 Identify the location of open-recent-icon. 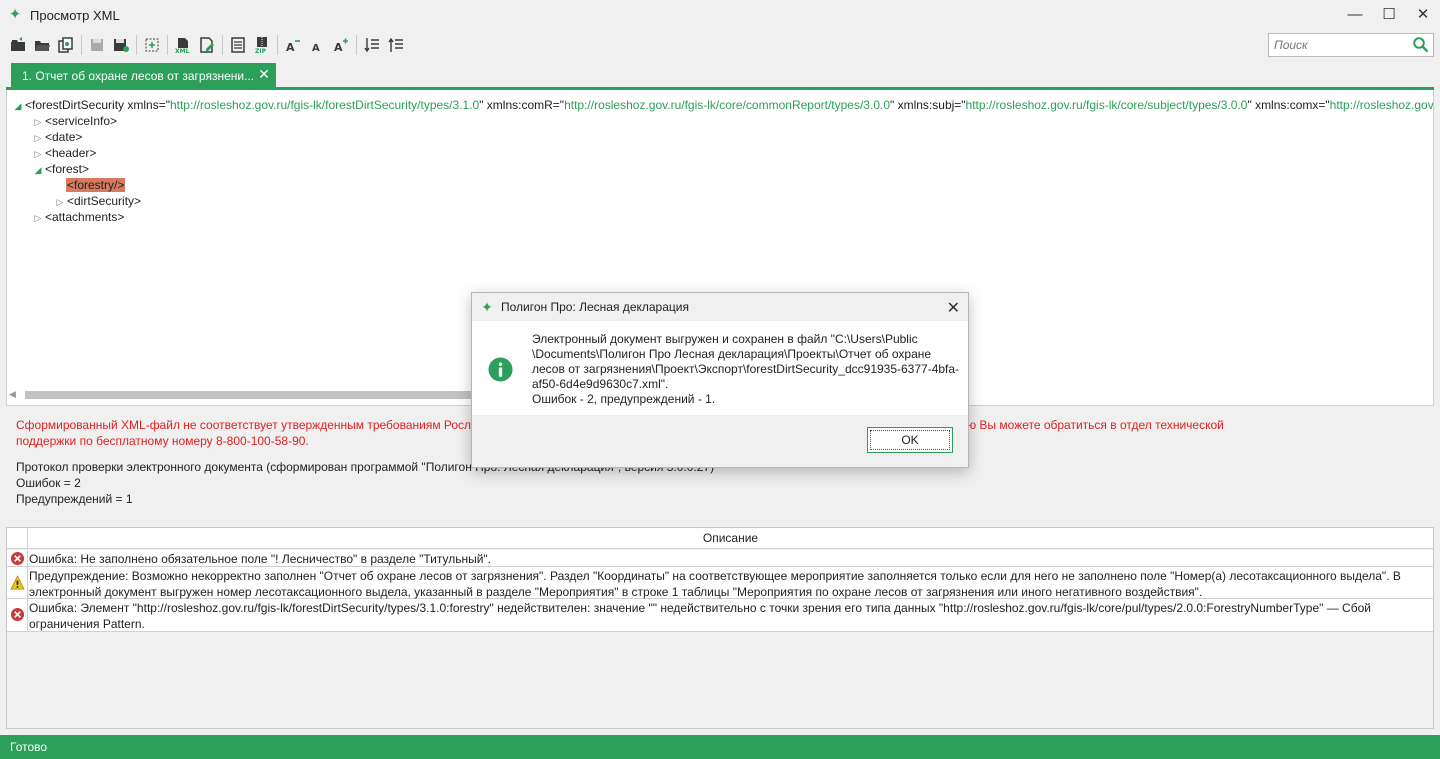
(18, 45).